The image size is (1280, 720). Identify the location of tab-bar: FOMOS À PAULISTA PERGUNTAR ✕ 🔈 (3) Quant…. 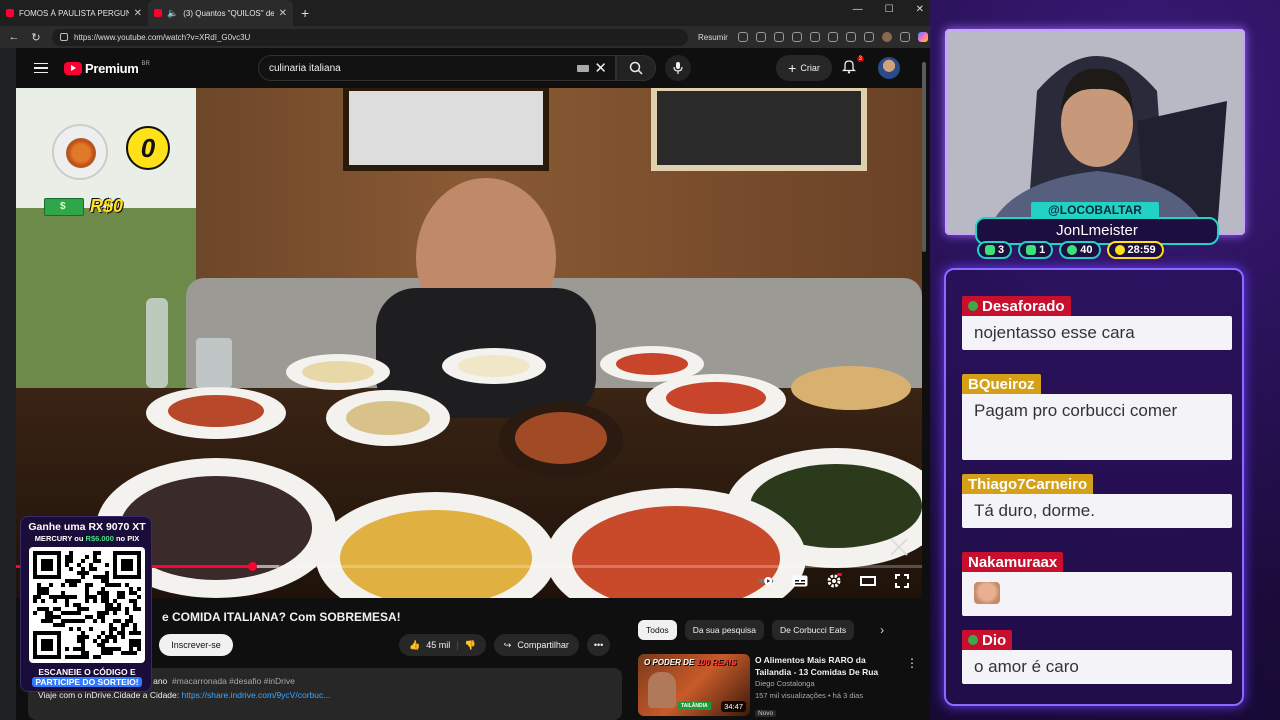
(465, 13).